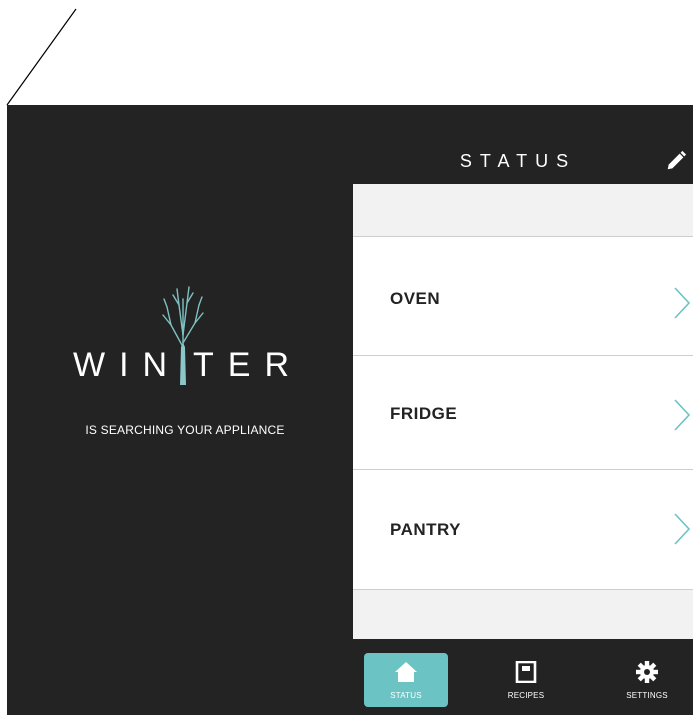 This screenshot has height=715, width=693. Describe the element at coordinates (523, 144) in the screenshot. I see `header-bar: STATUS` at that location.